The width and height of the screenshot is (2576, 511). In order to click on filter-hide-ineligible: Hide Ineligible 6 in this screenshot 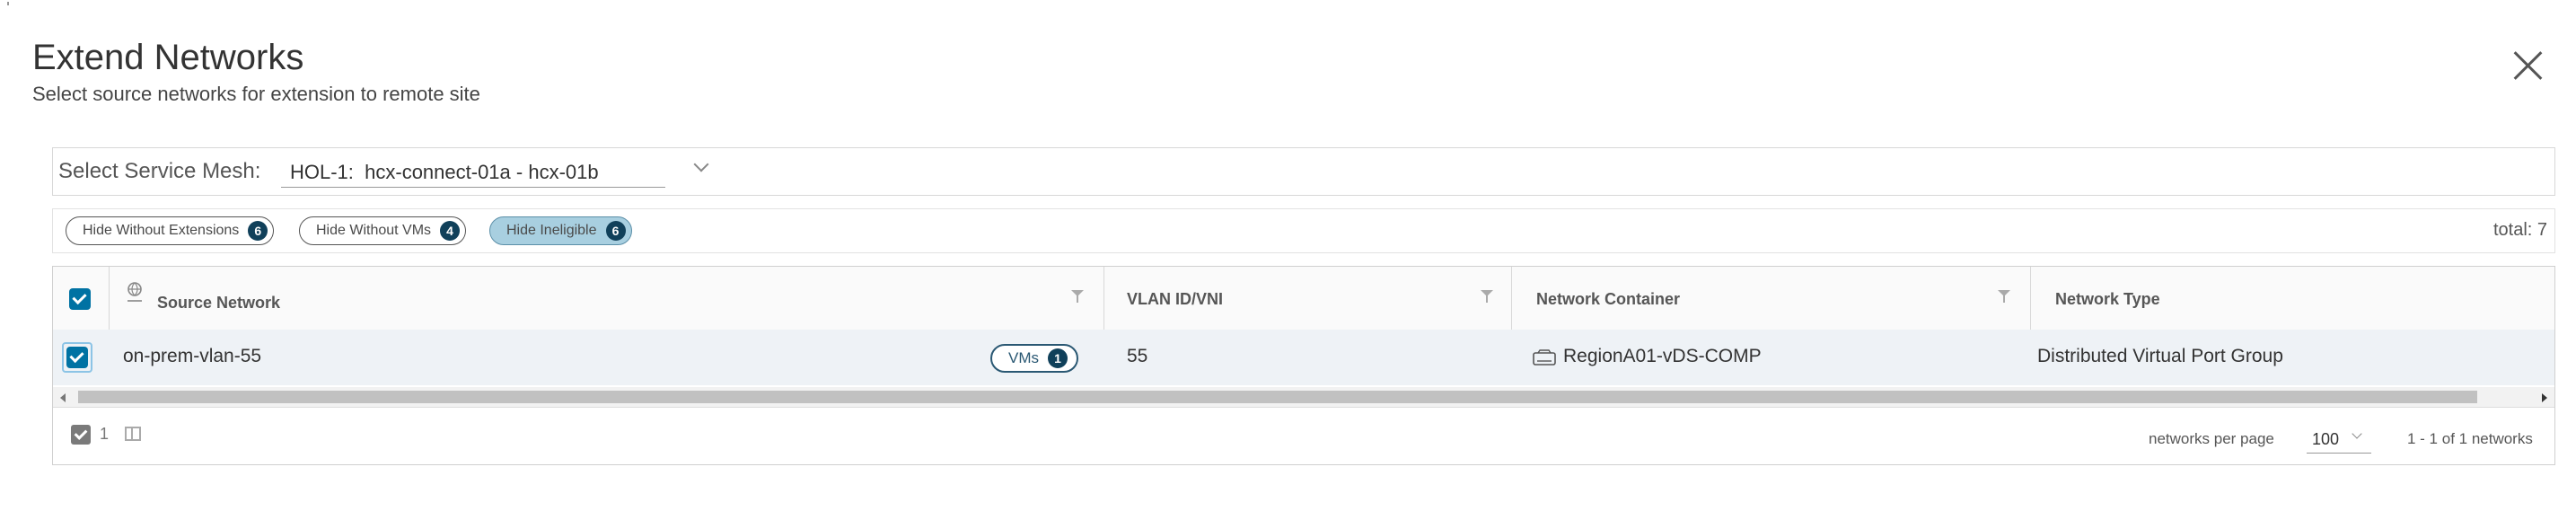, I will do `click(560, 230)`.